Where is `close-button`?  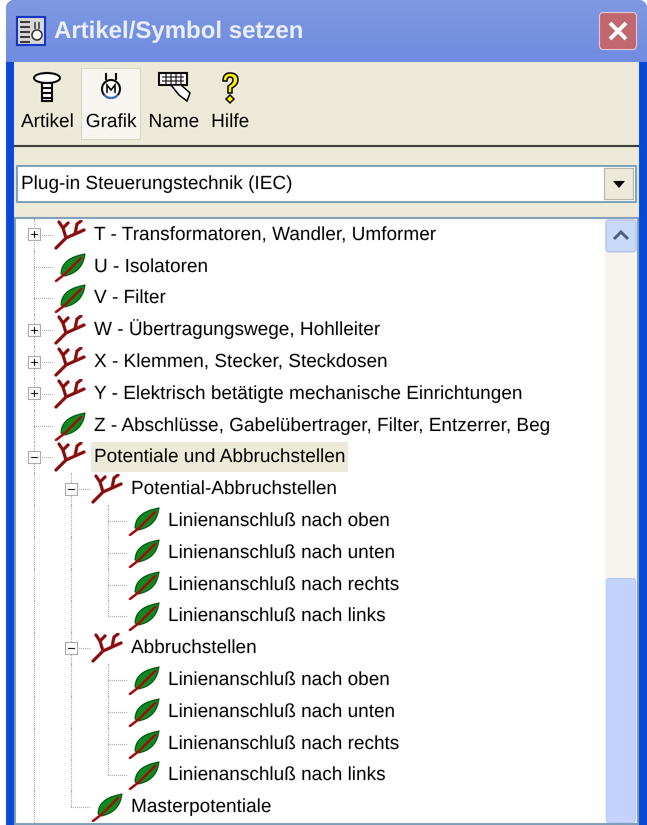 close-button is located at coordinates (618, 31).